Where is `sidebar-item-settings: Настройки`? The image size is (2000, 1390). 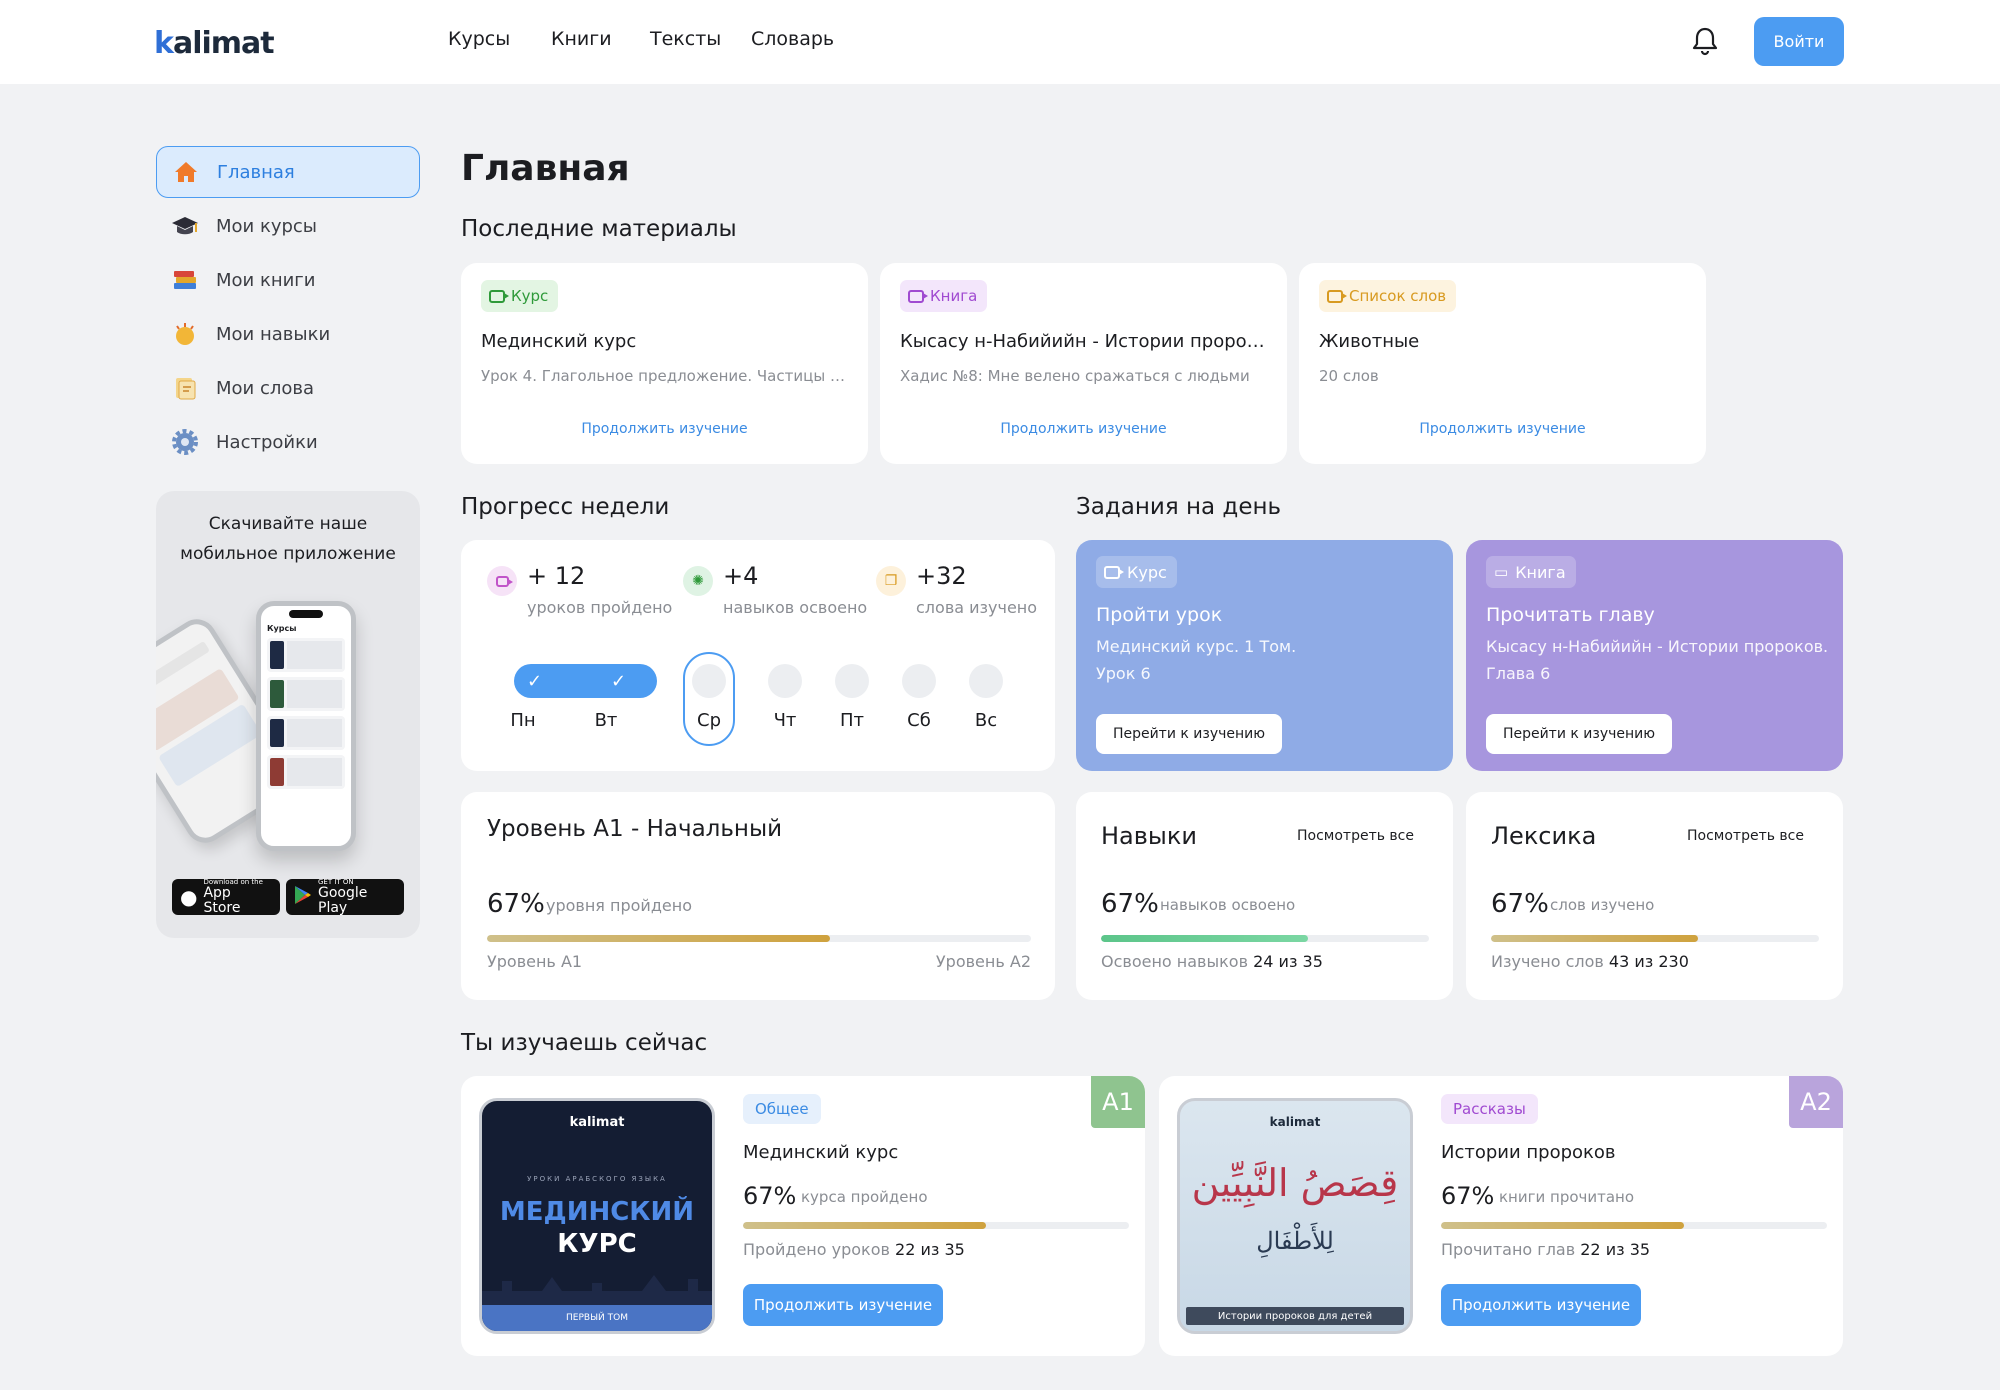 sidebar-item-settings: Настройки is located at coordinates (288, 442).